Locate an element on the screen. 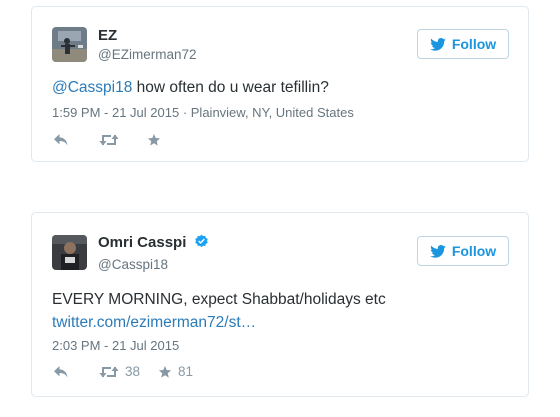 The image size is (560, 417). timestamp-link: 2:03 PM - 21 Jul 2015 is located at coordinates (115, 345).